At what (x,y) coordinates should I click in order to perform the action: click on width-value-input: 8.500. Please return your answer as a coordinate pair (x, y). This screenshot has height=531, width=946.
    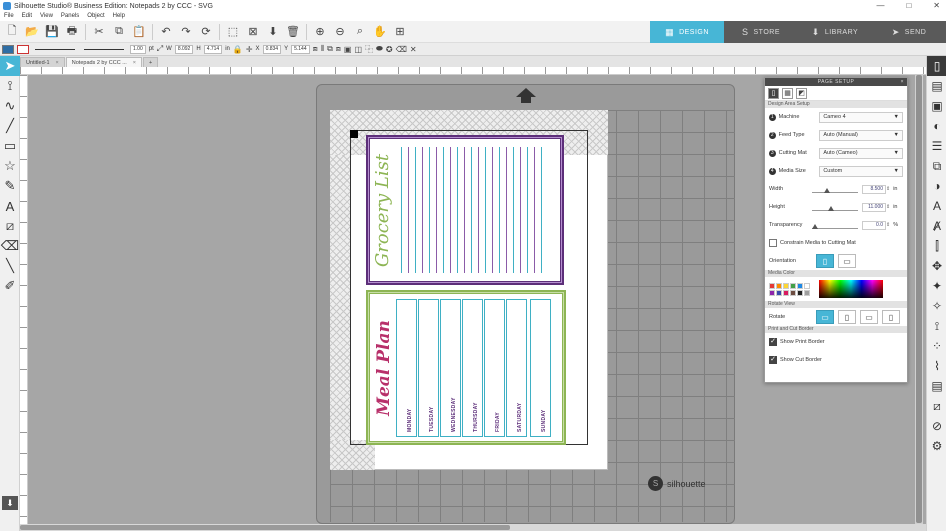
    Looking at the image, I should click on (874, 189).